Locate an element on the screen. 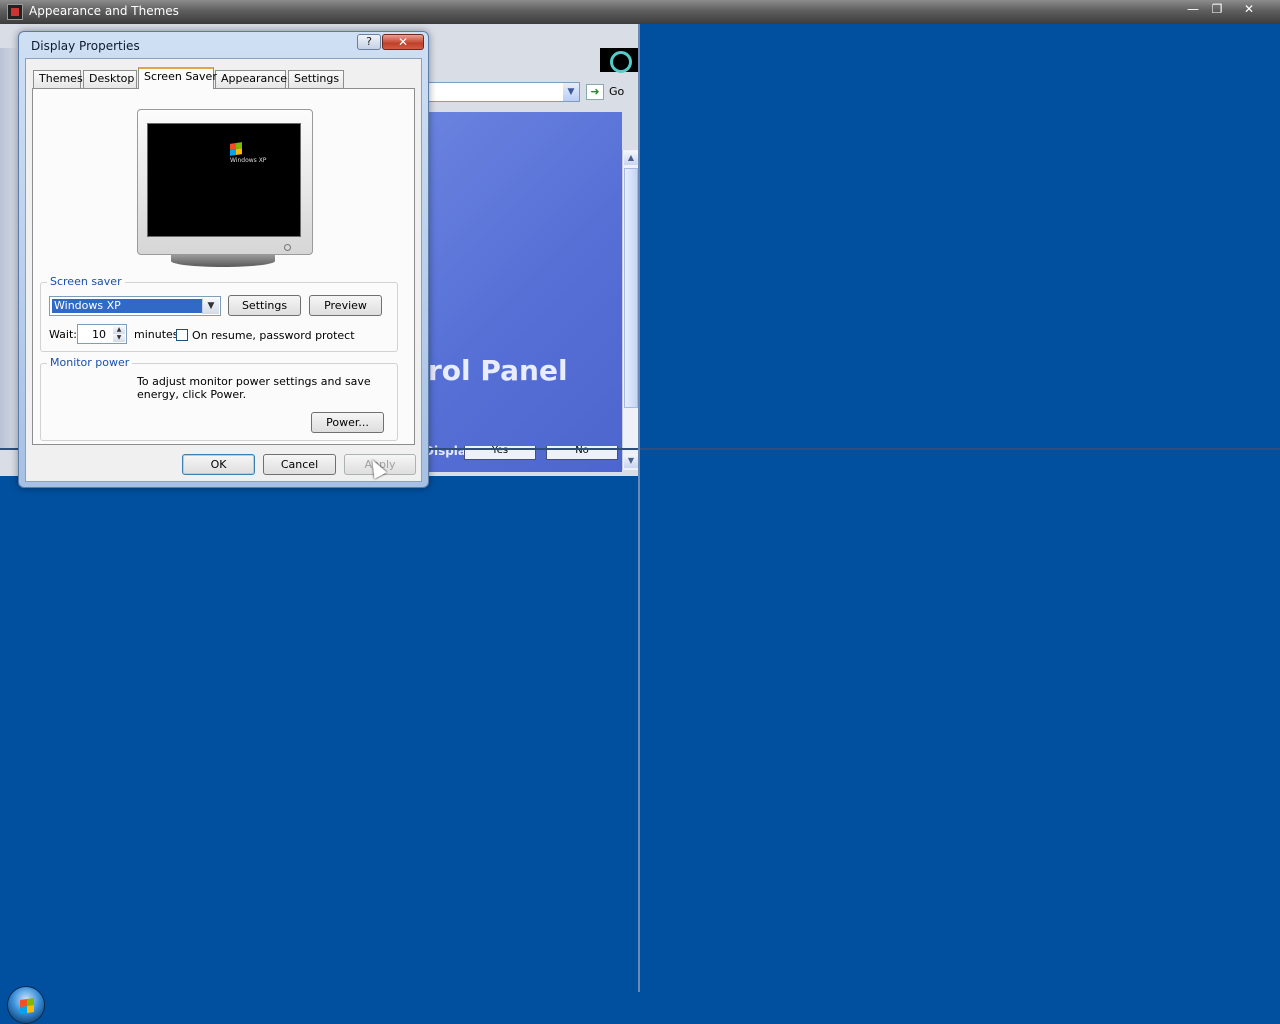  start-button is located at coordinates (26, 1005).